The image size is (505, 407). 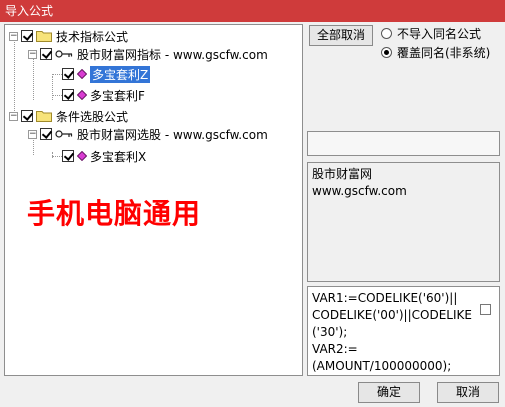 I want to click on tree-node-label: 股市财富网选股 - www.gscfw.com, so click(x=172, y=134).